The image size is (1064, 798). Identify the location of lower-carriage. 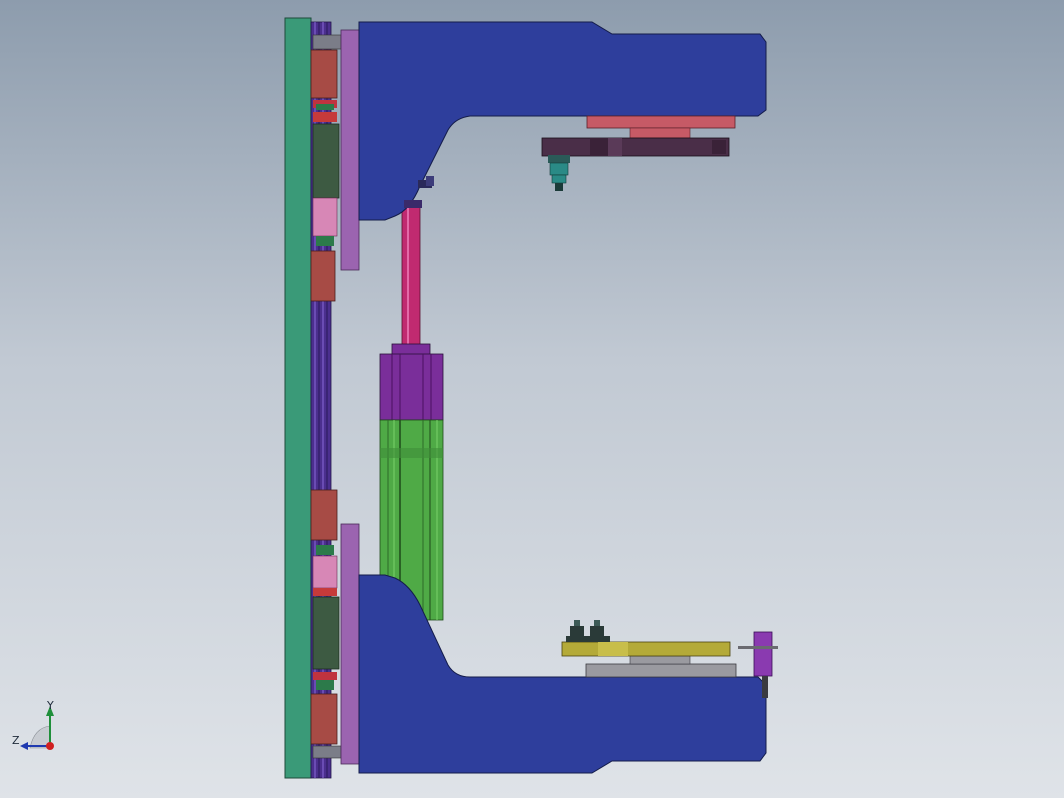
(326, 624).